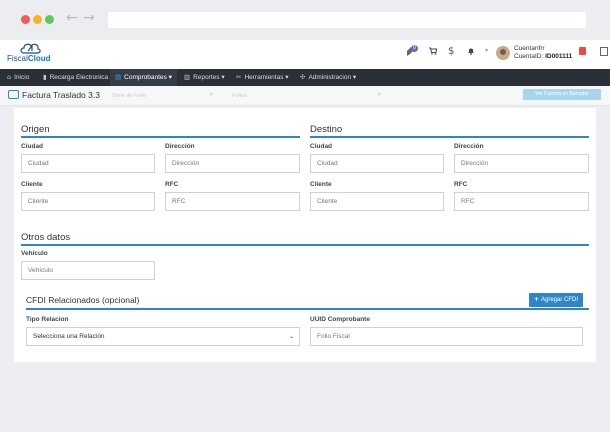  I want to click on nav-item-herramientas: ✂ Herramientas ▾, so click(262, 77).